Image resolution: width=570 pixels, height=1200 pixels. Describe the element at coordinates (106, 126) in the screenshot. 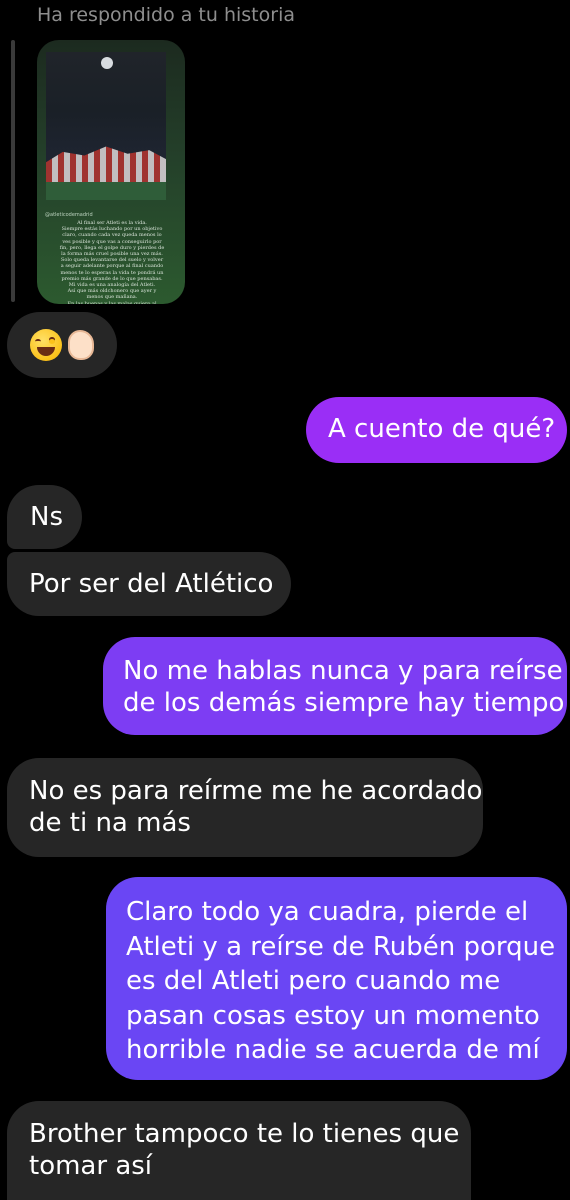

I see `story-photo` at that location.